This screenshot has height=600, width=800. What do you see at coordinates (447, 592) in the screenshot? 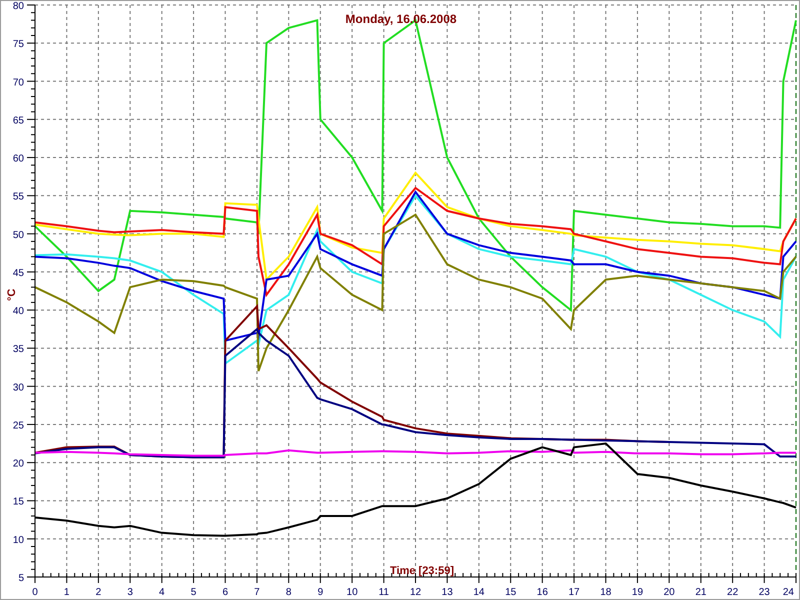
I see `axis-label: 13` at bounding box center [447, 592].